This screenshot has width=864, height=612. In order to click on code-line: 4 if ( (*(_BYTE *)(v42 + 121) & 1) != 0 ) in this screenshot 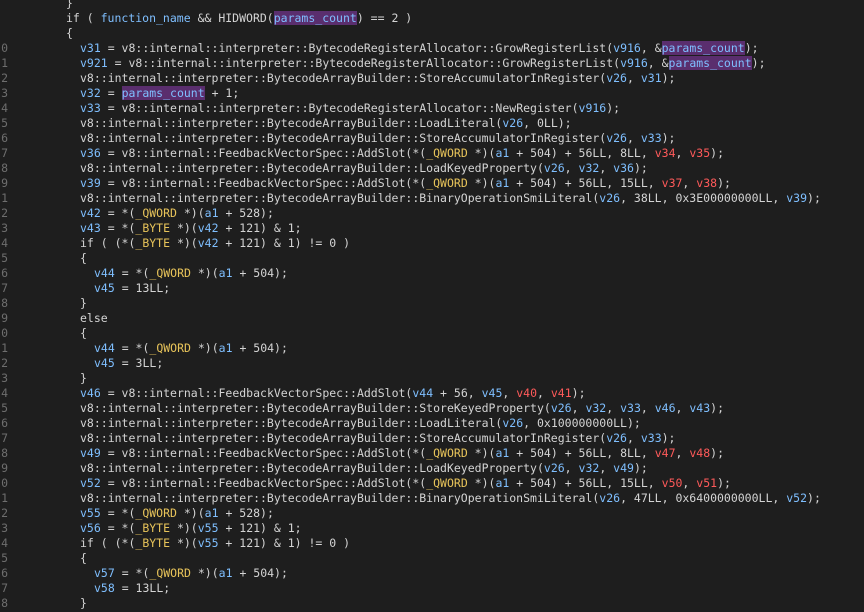, I will do `click(432, 243)`.